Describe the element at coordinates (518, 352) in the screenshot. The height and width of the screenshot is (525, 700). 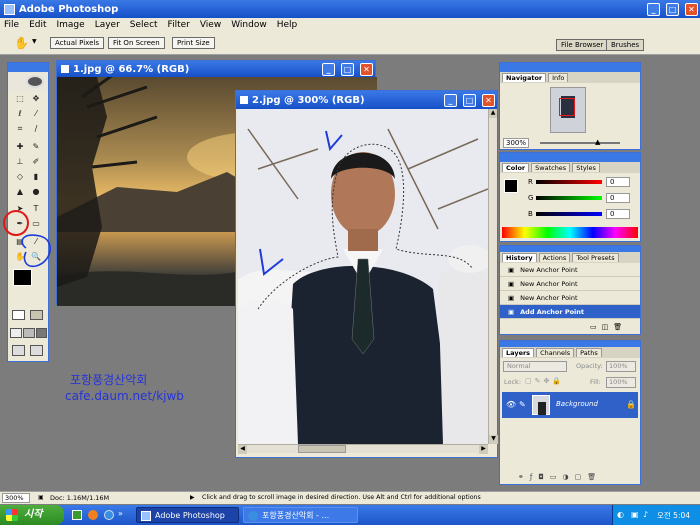
I see `tab-layers: Layers` at that location.